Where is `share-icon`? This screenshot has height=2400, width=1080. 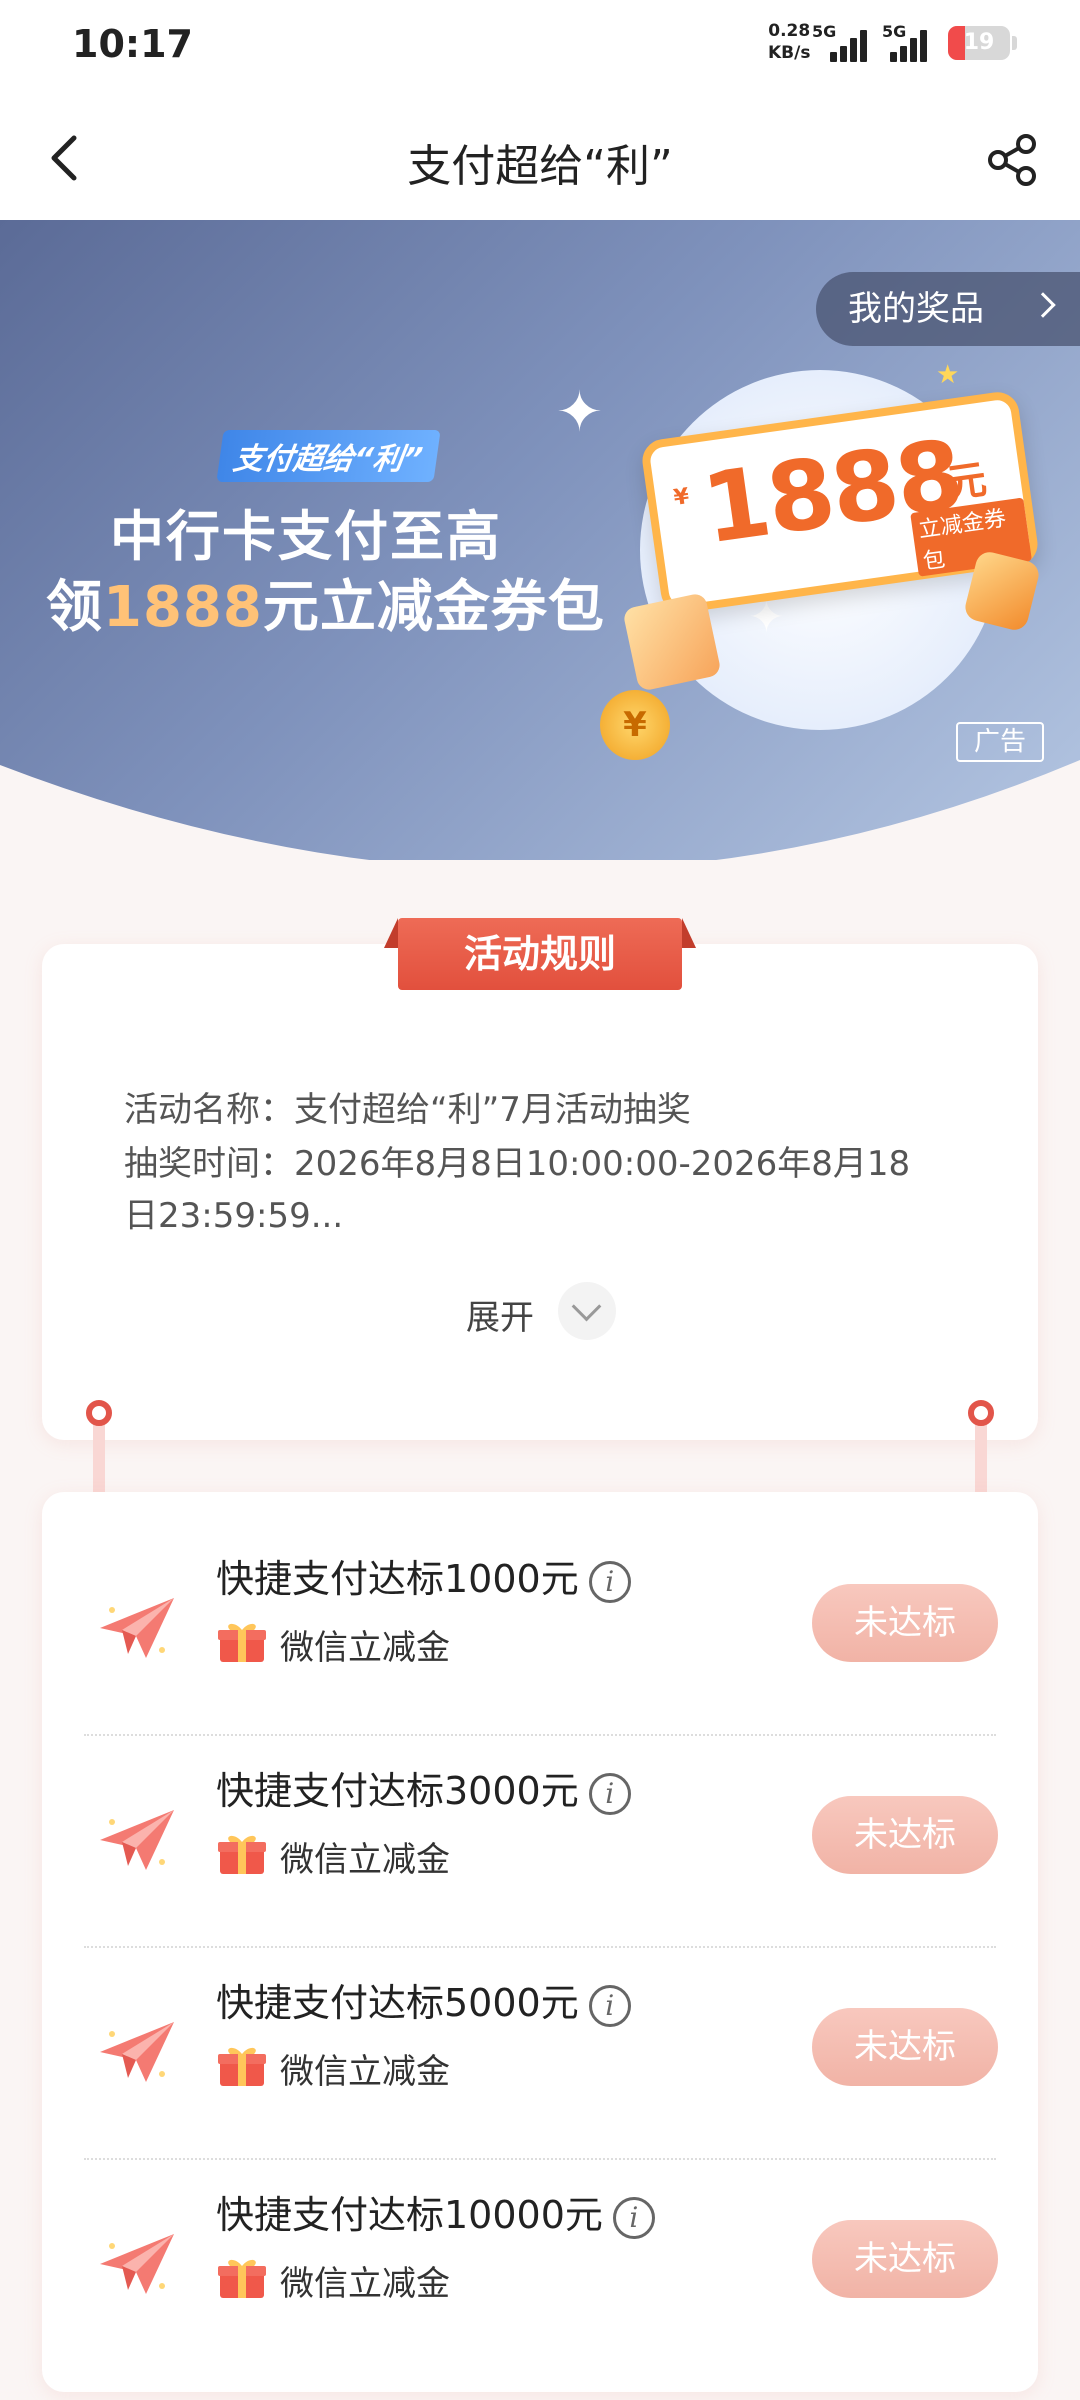
share-icon is located at coordinates (1012, 160).